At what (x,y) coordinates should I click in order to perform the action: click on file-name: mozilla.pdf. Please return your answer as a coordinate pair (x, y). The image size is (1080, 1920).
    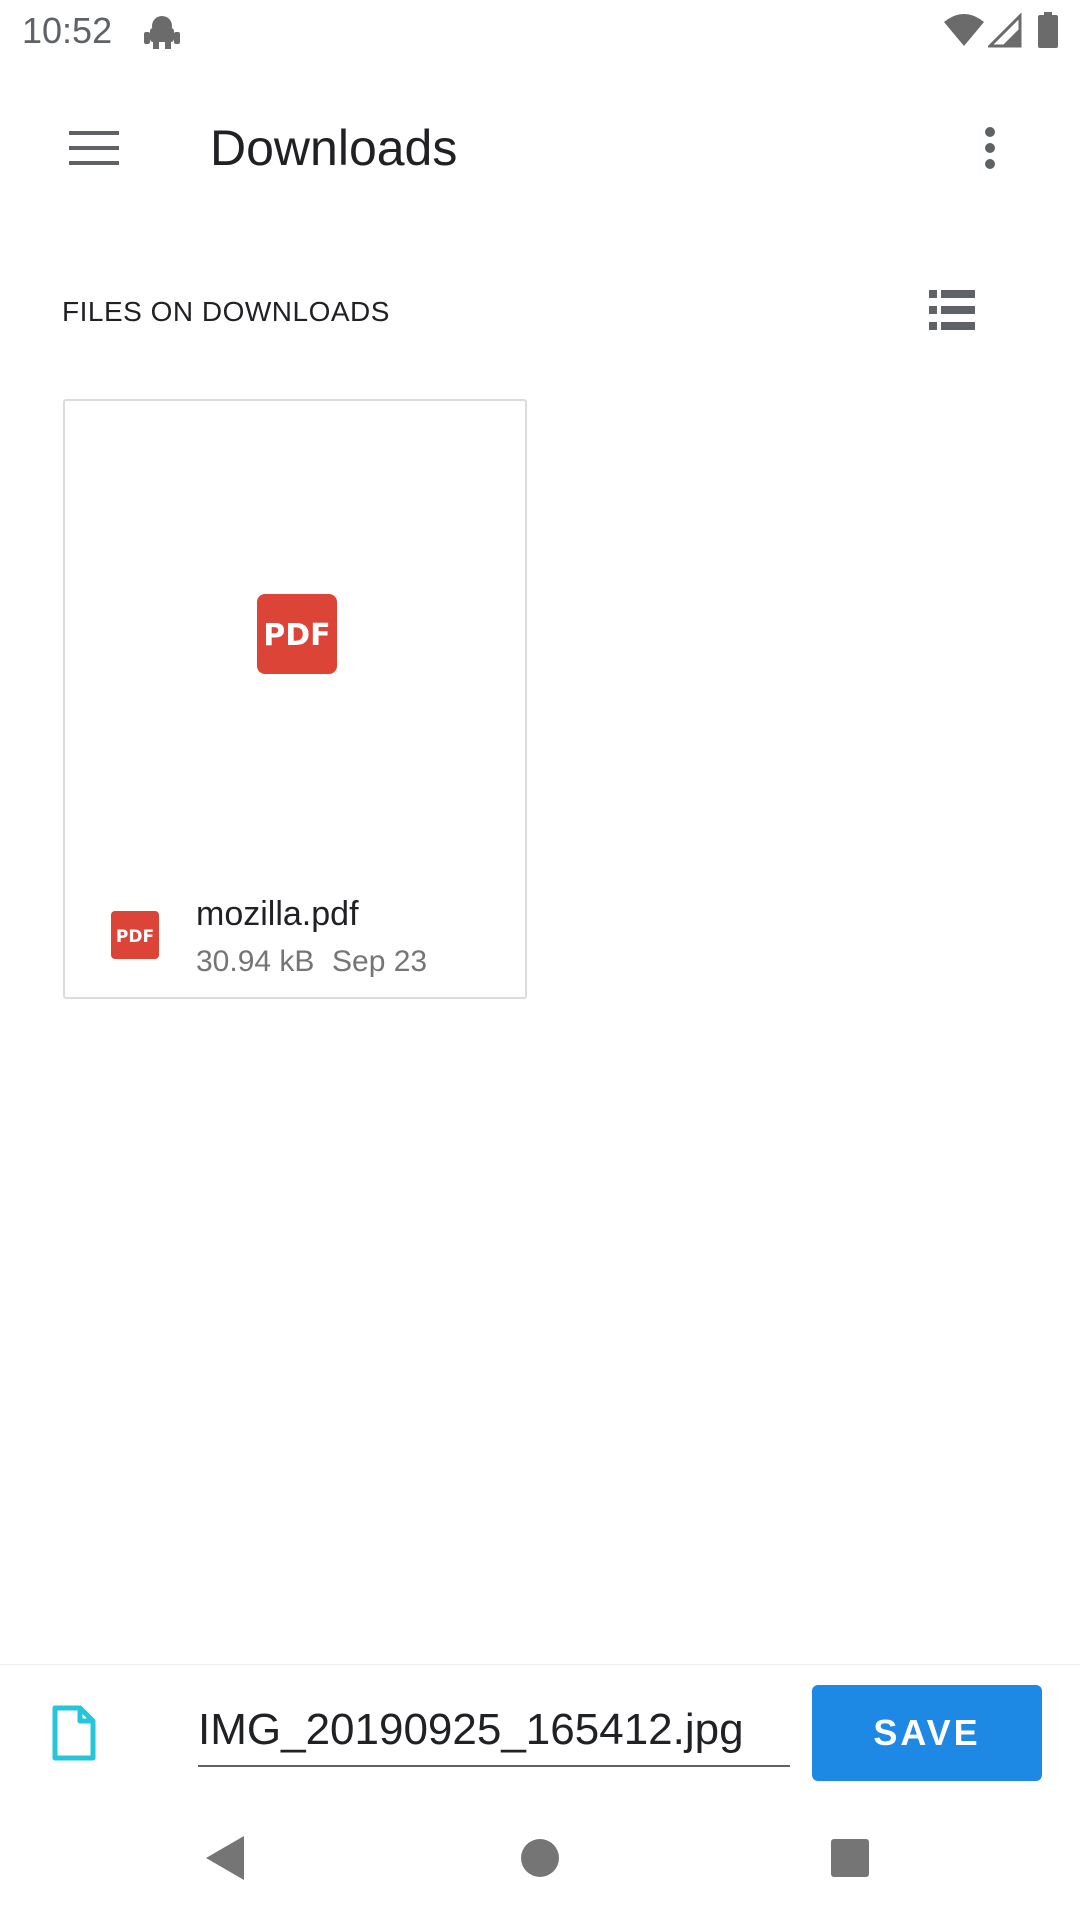
    Looking at the image, I should click on (277, 914).